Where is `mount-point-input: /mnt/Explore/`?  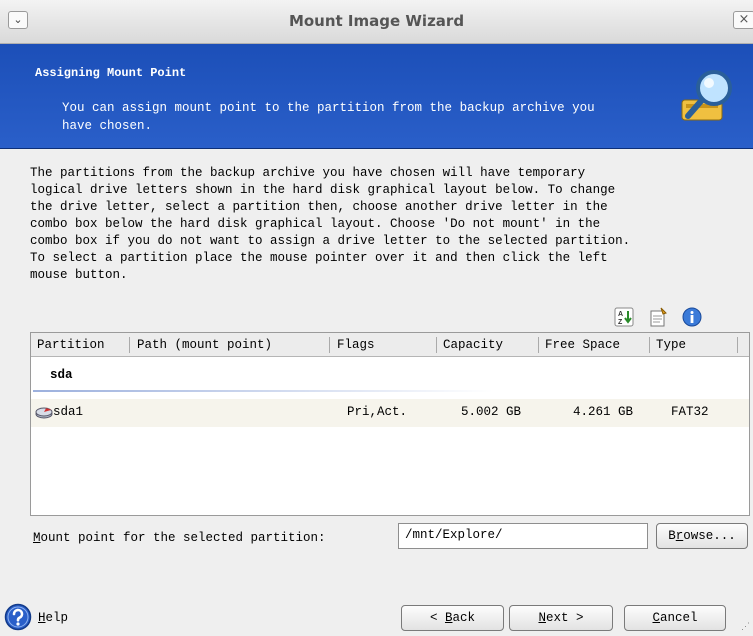
mount-point-input: /mnt/Explore/ is located at coordinates (523, 536).